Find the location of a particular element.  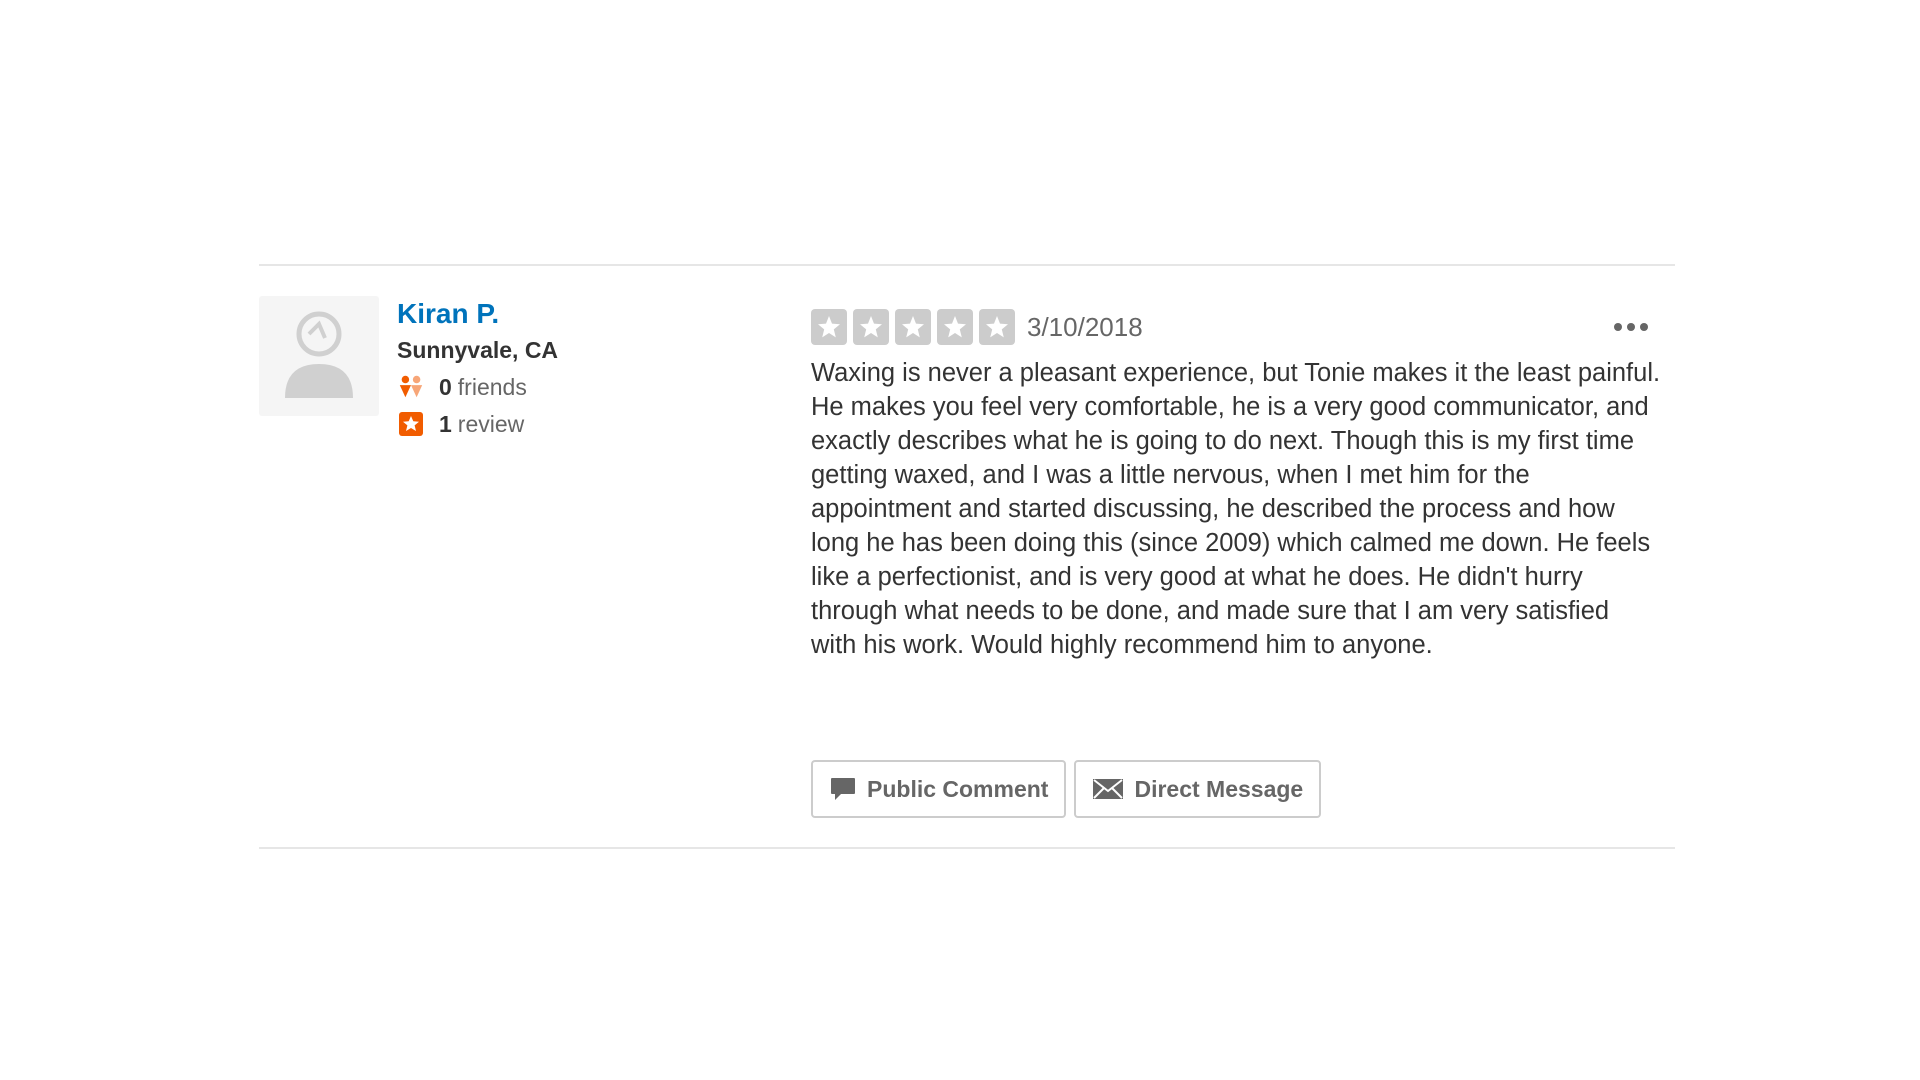

friends-stat: 0 friends is located at coordinates (477, 387).